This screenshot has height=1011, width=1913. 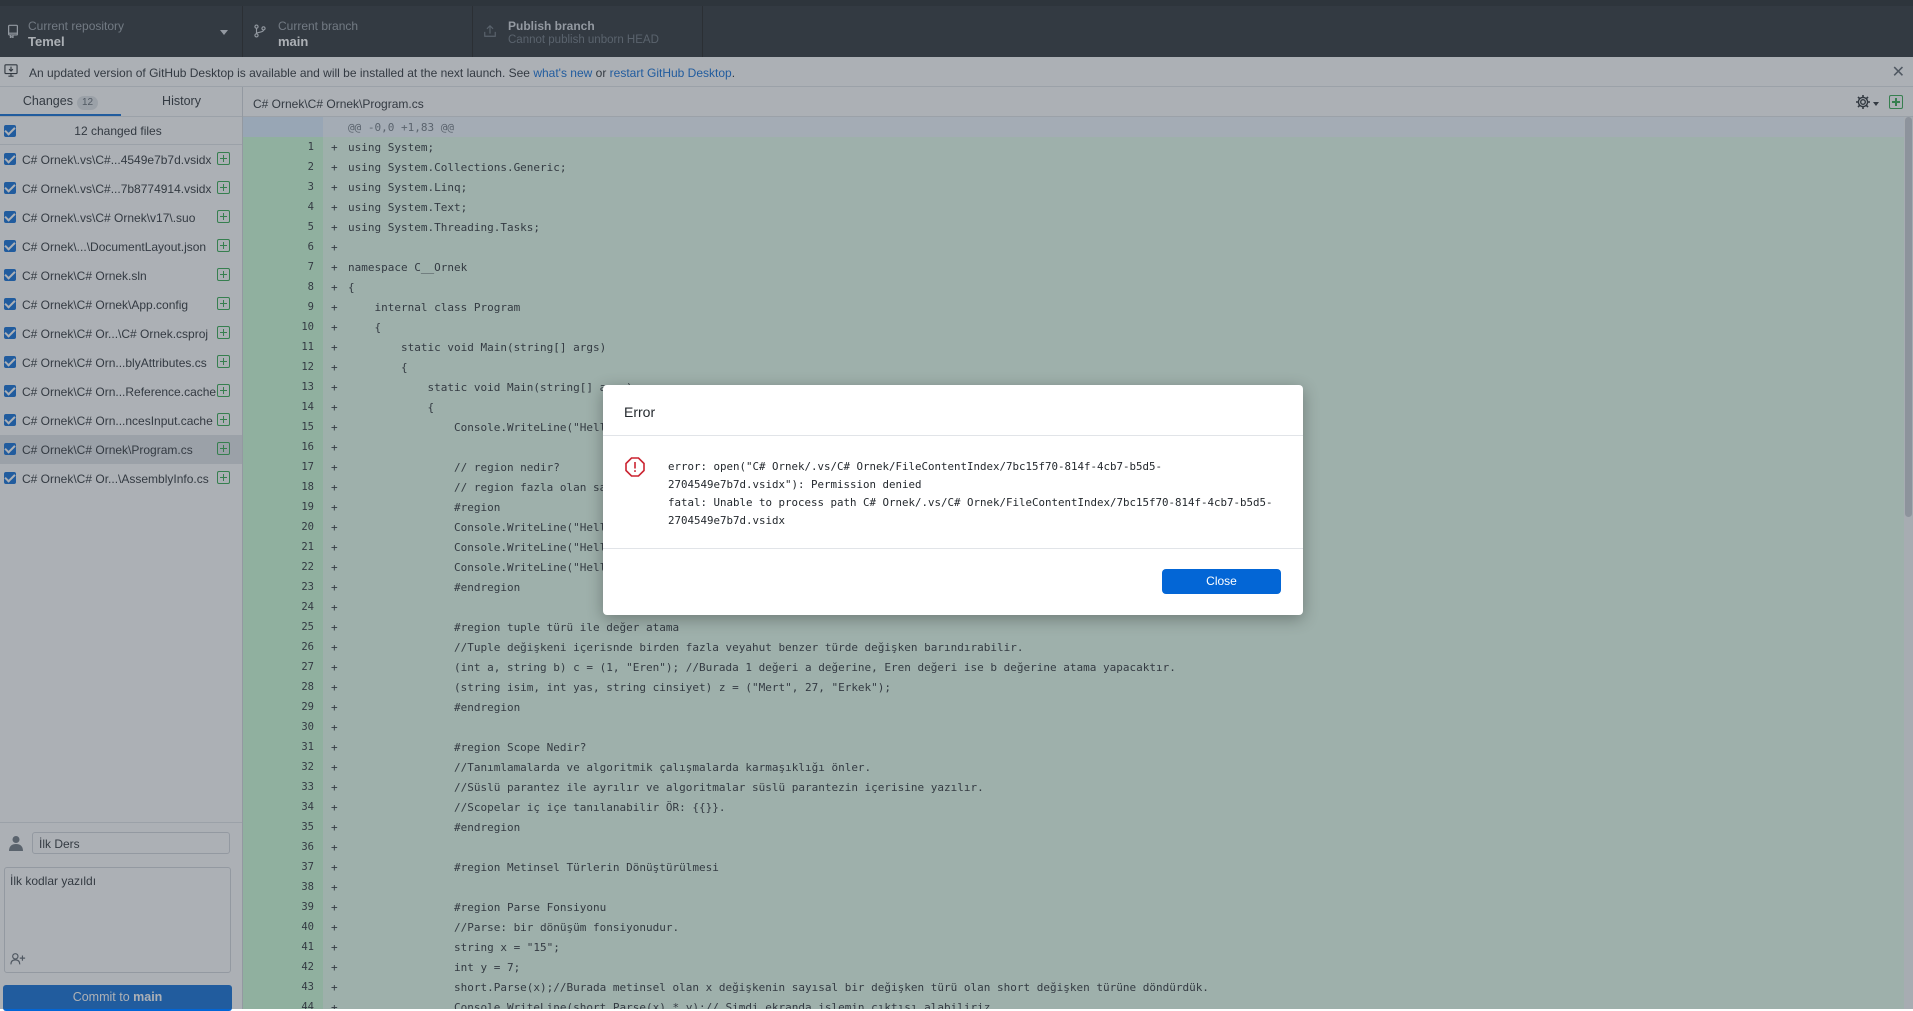 What do you see at coordinates (953, 548) in the screenshot?
I see `dialog-footer-divider` at bounding box center [953, 548].